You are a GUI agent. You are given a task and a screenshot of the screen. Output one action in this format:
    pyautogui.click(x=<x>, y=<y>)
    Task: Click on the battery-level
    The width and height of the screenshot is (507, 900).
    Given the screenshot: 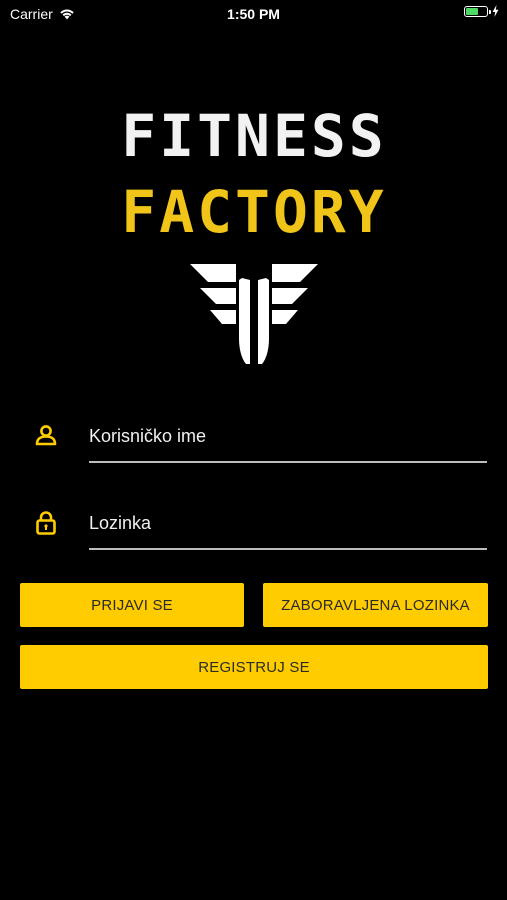 What is the action you would take?
    pyautogui.click(x=472, y=11)
    